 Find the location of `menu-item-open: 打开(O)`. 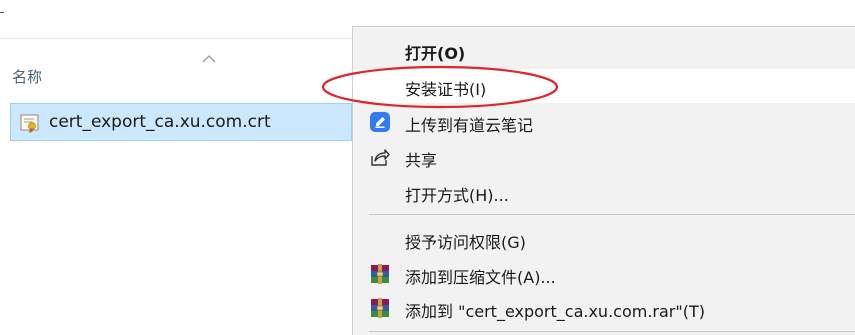

menu-item-open: 打开(O) is located at coordinates (604, 50).